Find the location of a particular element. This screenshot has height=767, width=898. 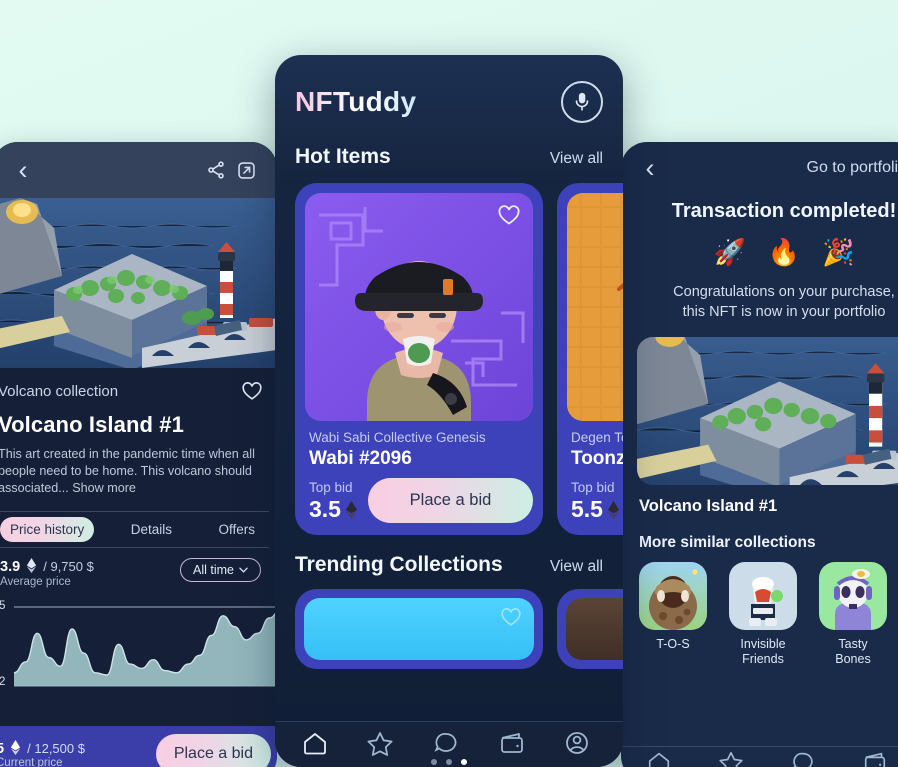

collection-label: Invisible Friends is located at coordinates (763, 651).